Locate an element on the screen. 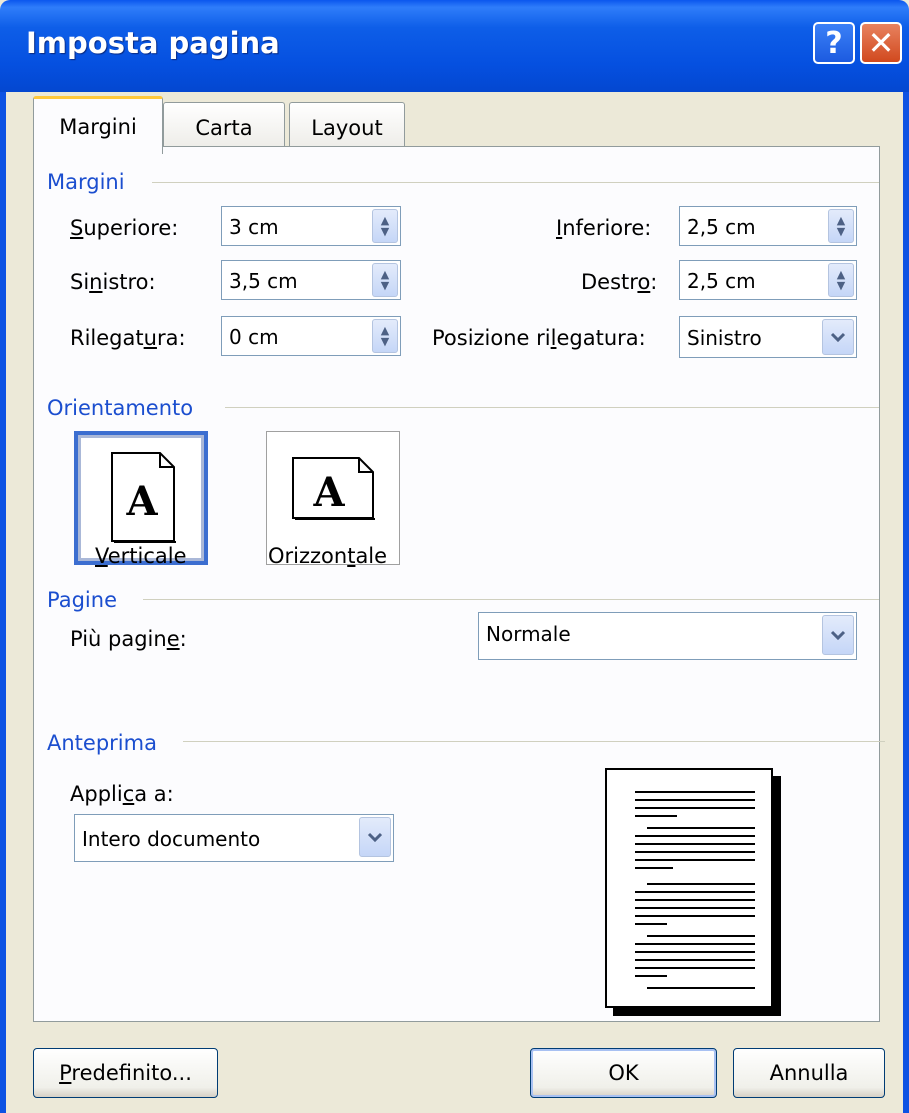 This screenshot has width=909, height=1113. landscape-label: Orizzontale is located at coordinates (328, 556).